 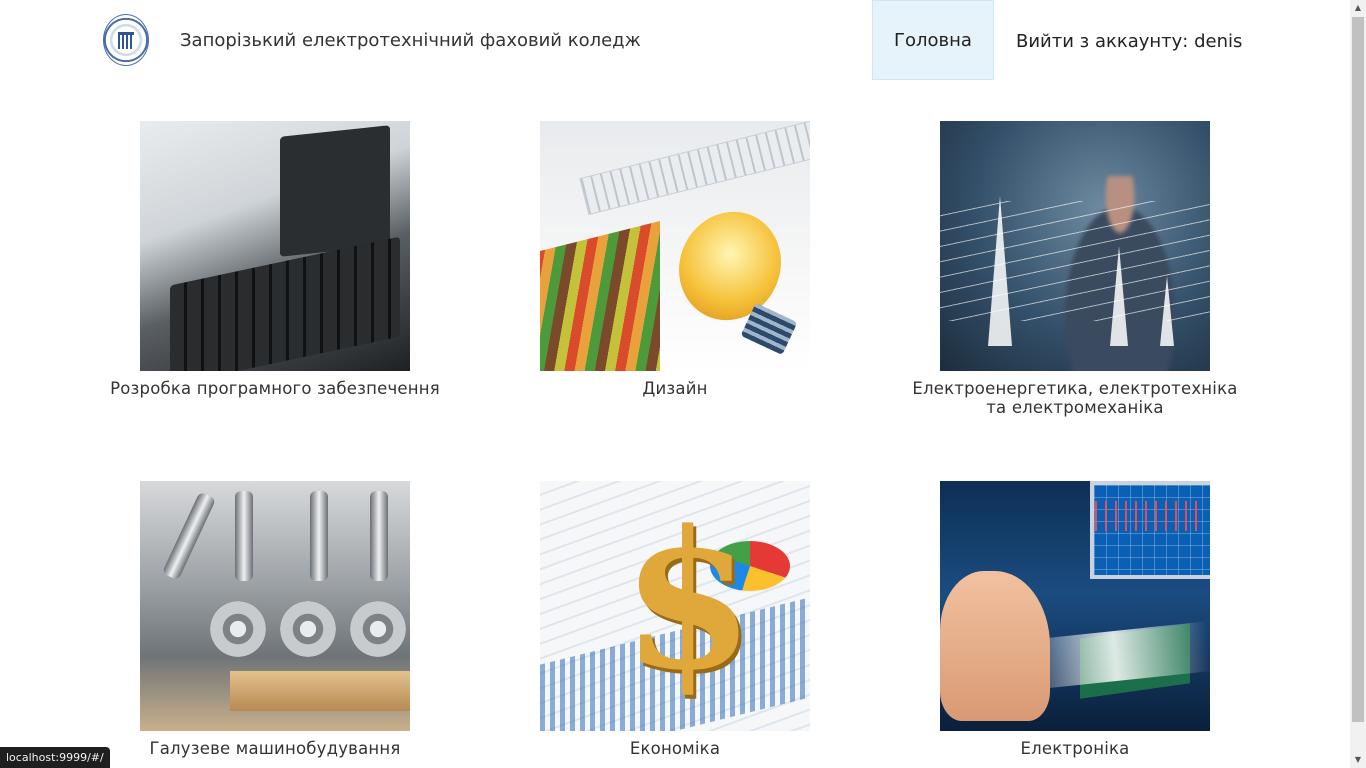 What do you see at coordinates (933, 40) in the screenshot?
I see `nav-home-button: Головна` at bounding box center [933, 40].